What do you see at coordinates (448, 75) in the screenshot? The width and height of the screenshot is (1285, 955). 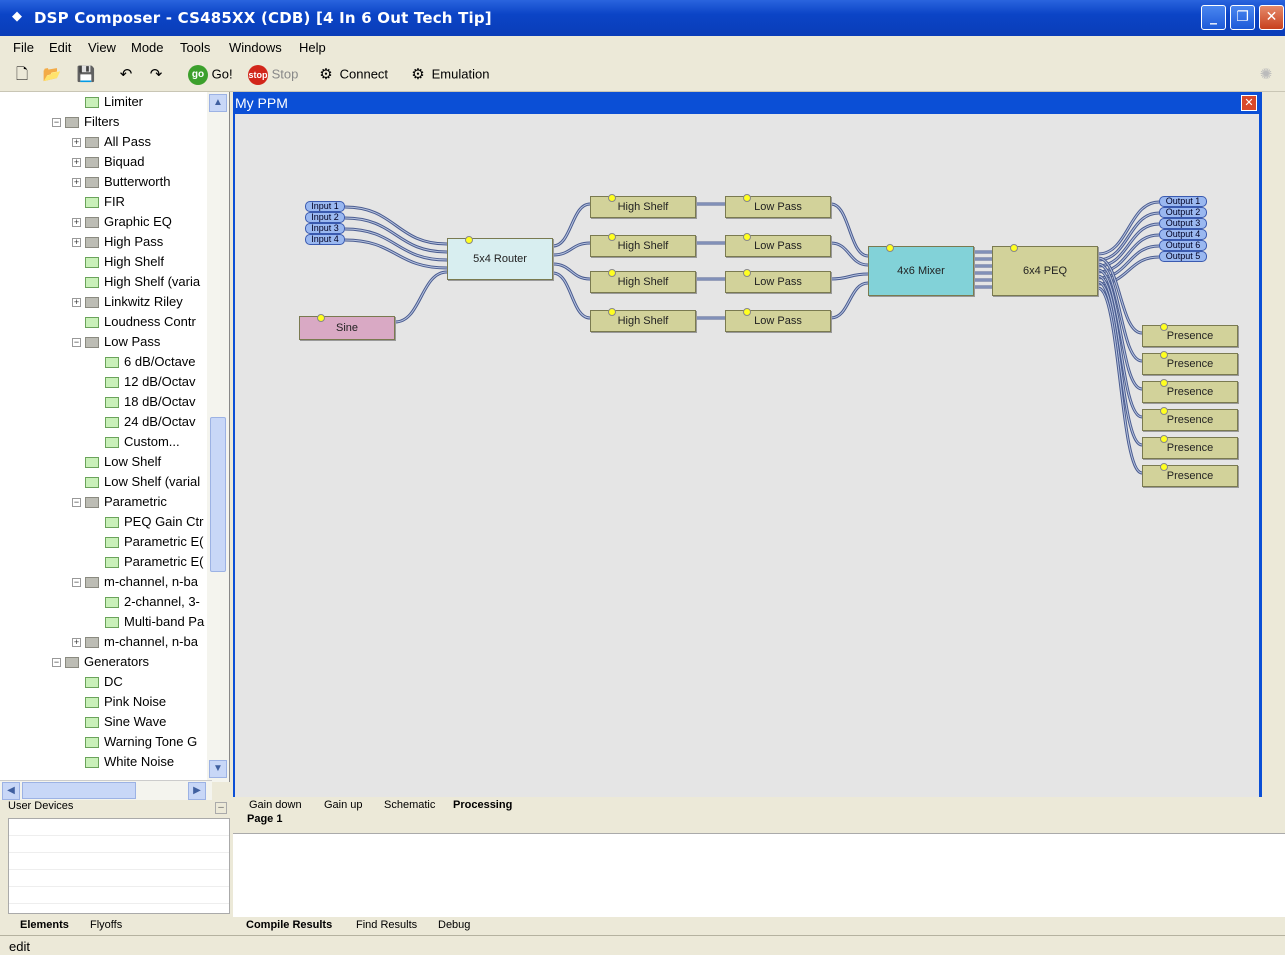 I see `emulation-button: ⚙ Emulation` at bounding box center [448, 75].